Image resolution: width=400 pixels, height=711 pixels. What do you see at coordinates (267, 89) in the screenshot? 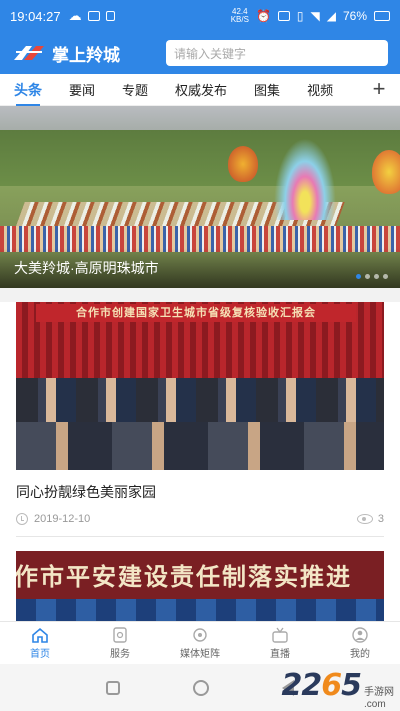
I see `tab-gallery: 图集` at bounding box center [267, 89].